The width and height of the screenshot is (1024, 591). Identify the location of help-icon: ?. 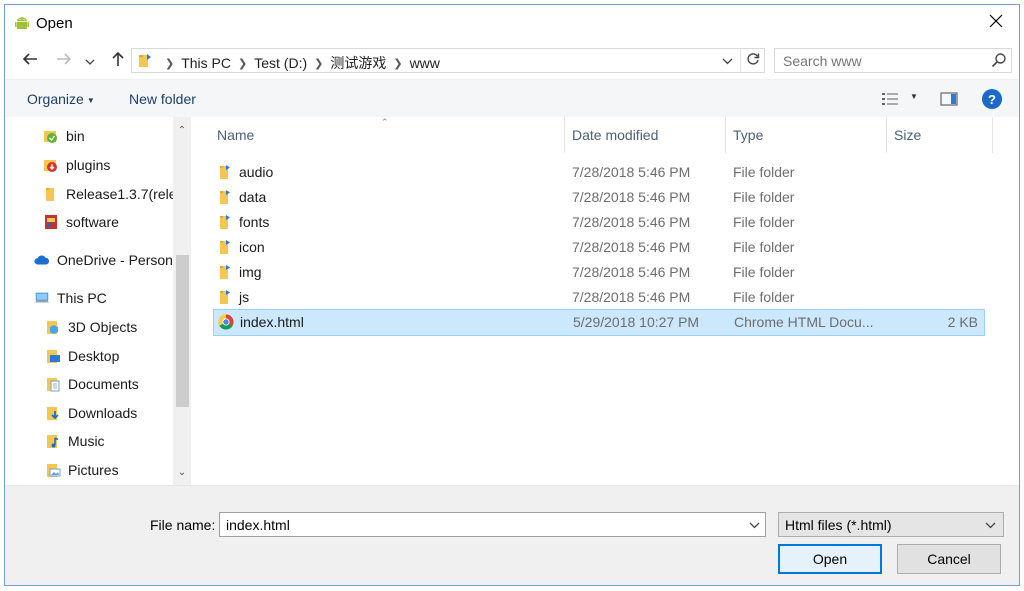
(992, 99).